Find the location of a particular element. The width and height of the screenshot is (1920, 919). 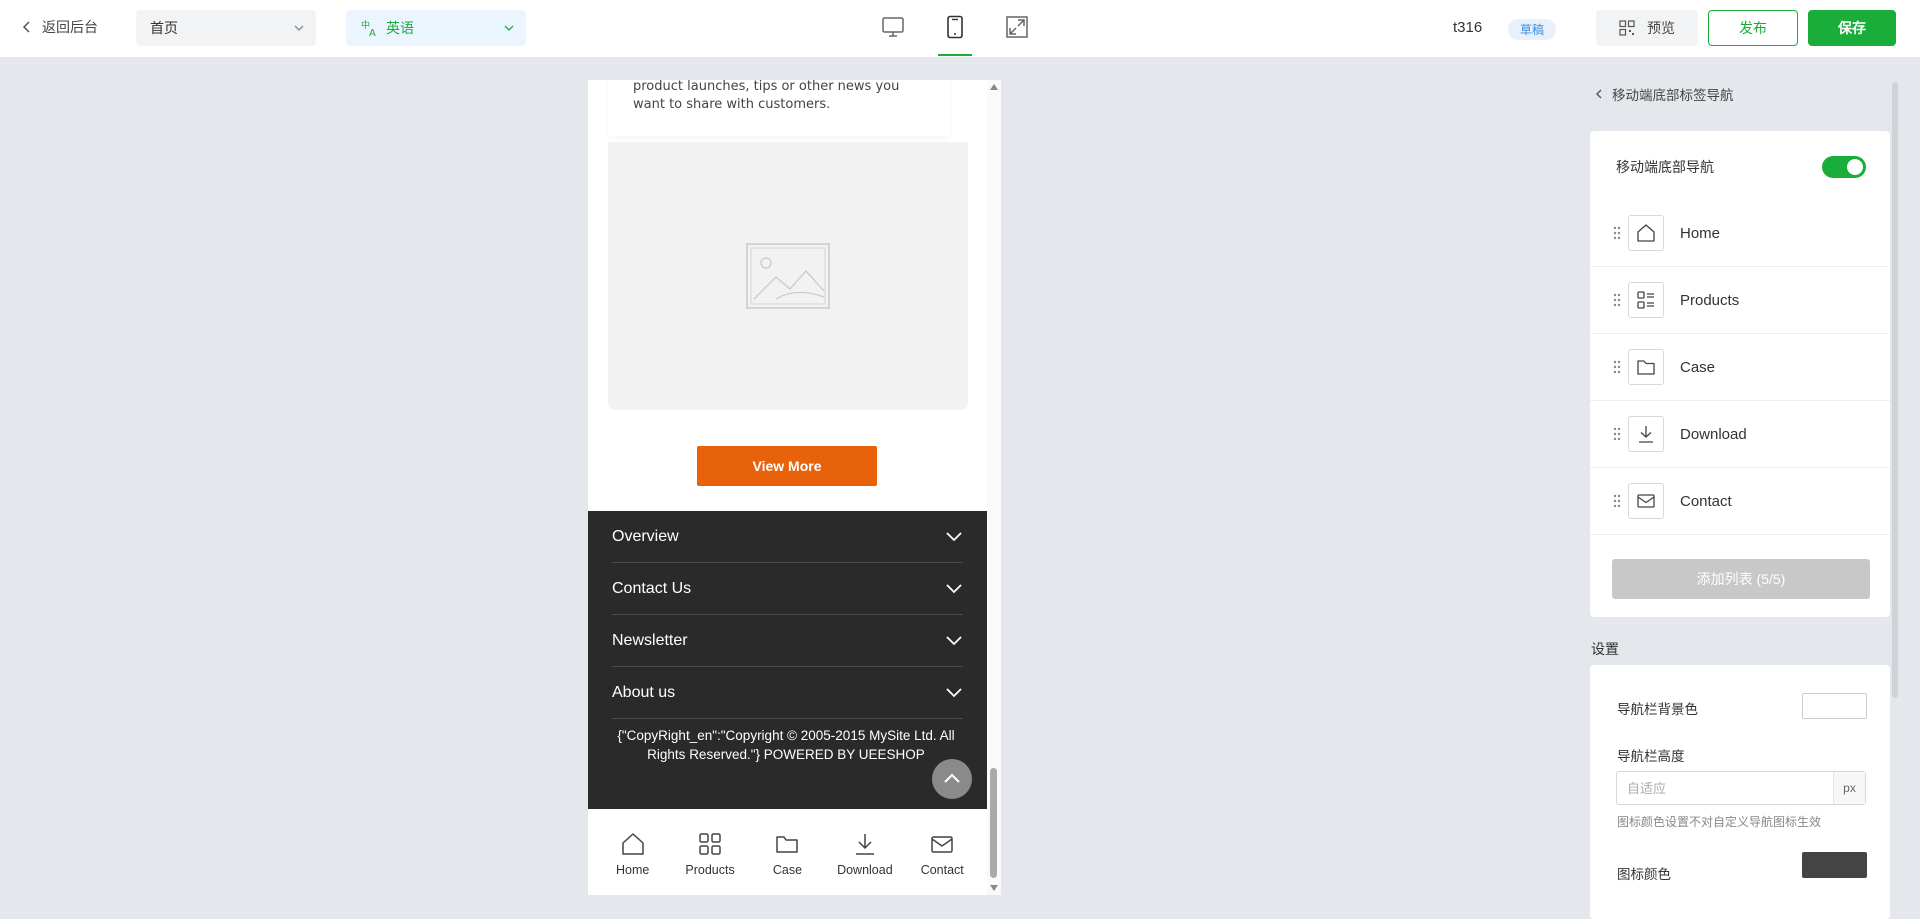

publish-button: 发布 is located at coordinates (1753, 28).